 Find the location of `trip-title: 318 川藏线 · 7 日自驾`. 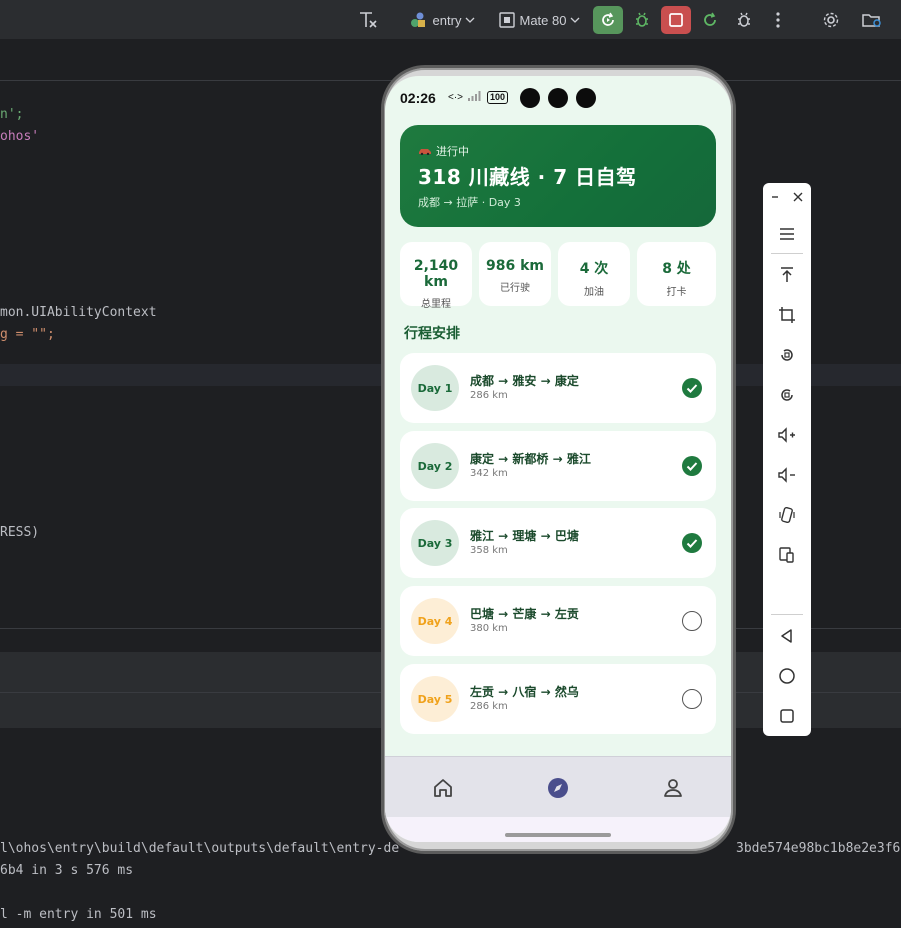

trip-title: 318 川藏线 · 7 日自驾 is located at coordinates (527, 177).